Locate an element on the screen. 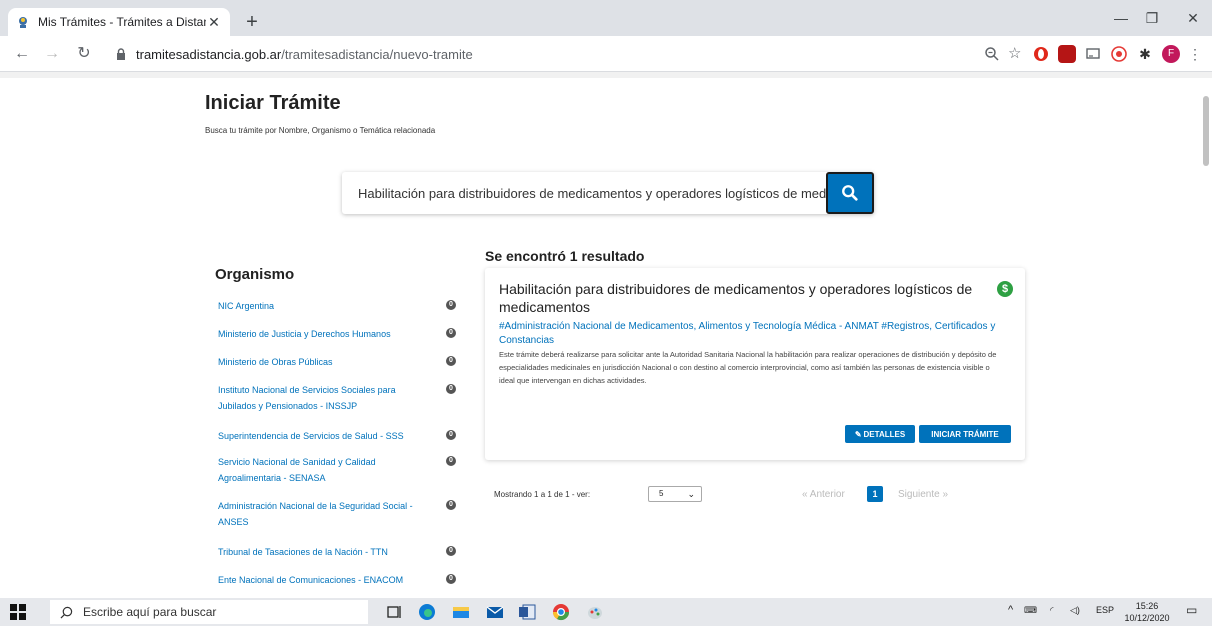  ime-icon: ⌨ is located at coordinates (1030, 610).